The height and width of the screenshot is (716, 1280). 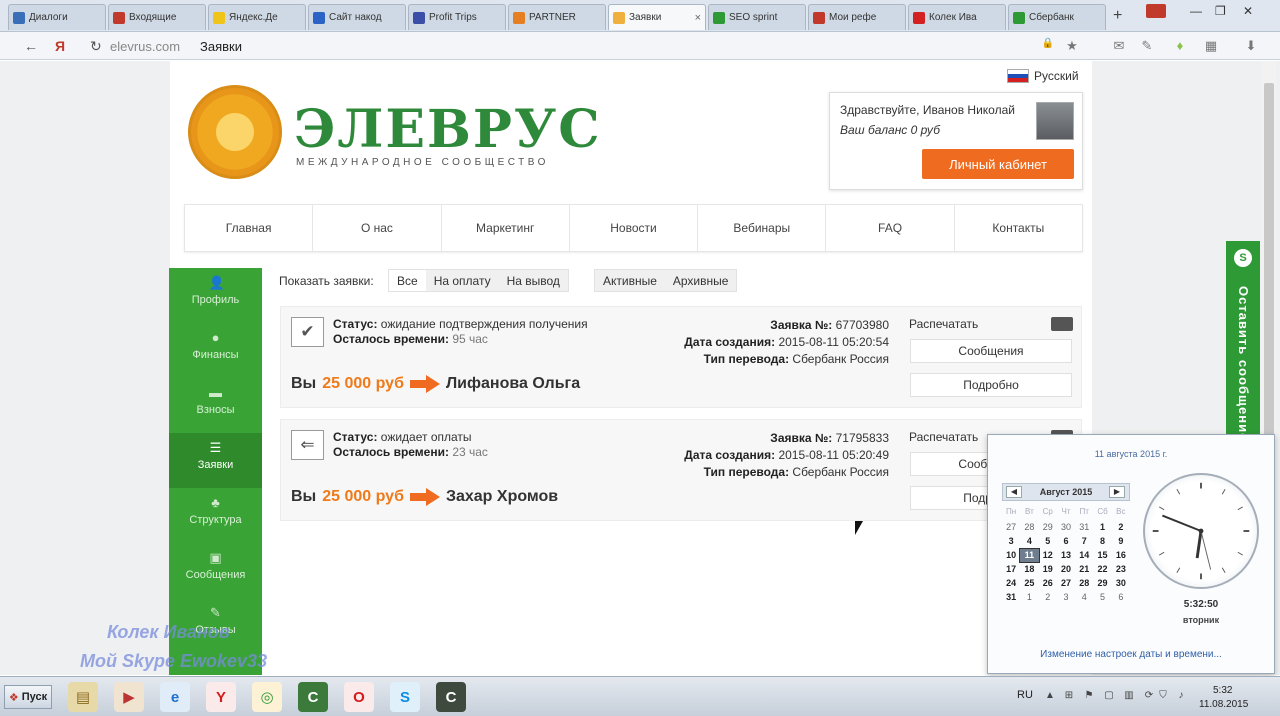 What do you see at coordinates (83, 697) in the screenshot?
I see `explorer-icon: ▤` at bounding box center [83, 697].